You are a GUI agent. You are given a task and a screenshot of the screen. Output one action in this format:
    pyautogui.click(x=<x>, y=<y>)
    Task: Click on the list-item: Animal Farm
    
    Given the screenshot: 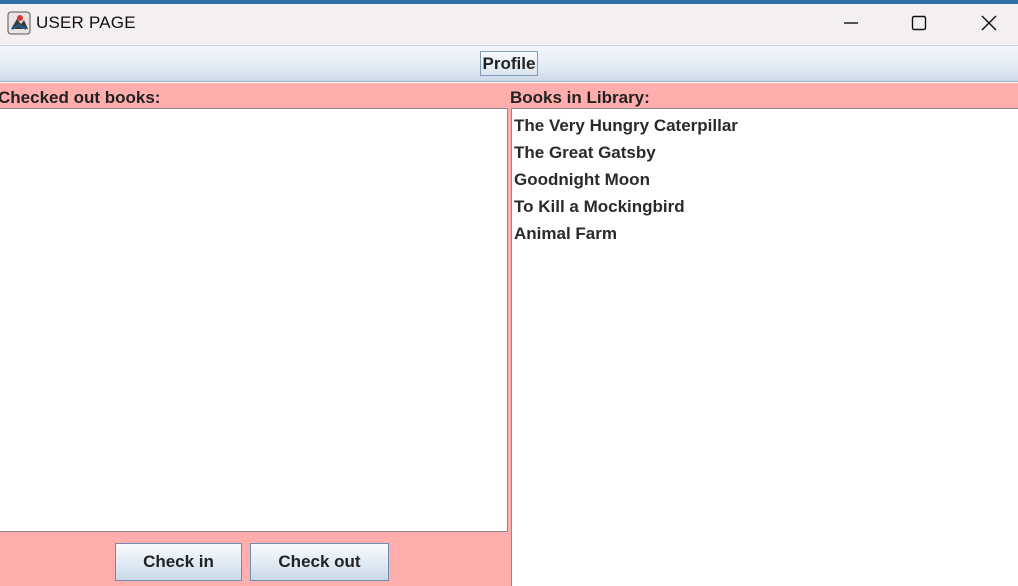 What is the action you would take?
    pyautogui.click(x=765, y=236)
    